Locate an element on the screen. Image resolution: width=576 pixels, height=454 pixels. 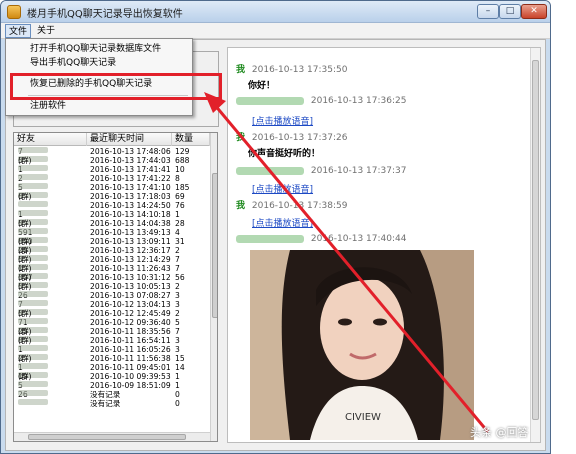
list-row: 19(群)2016-10-10 09:39:531 is located at coordinates (112, 376).